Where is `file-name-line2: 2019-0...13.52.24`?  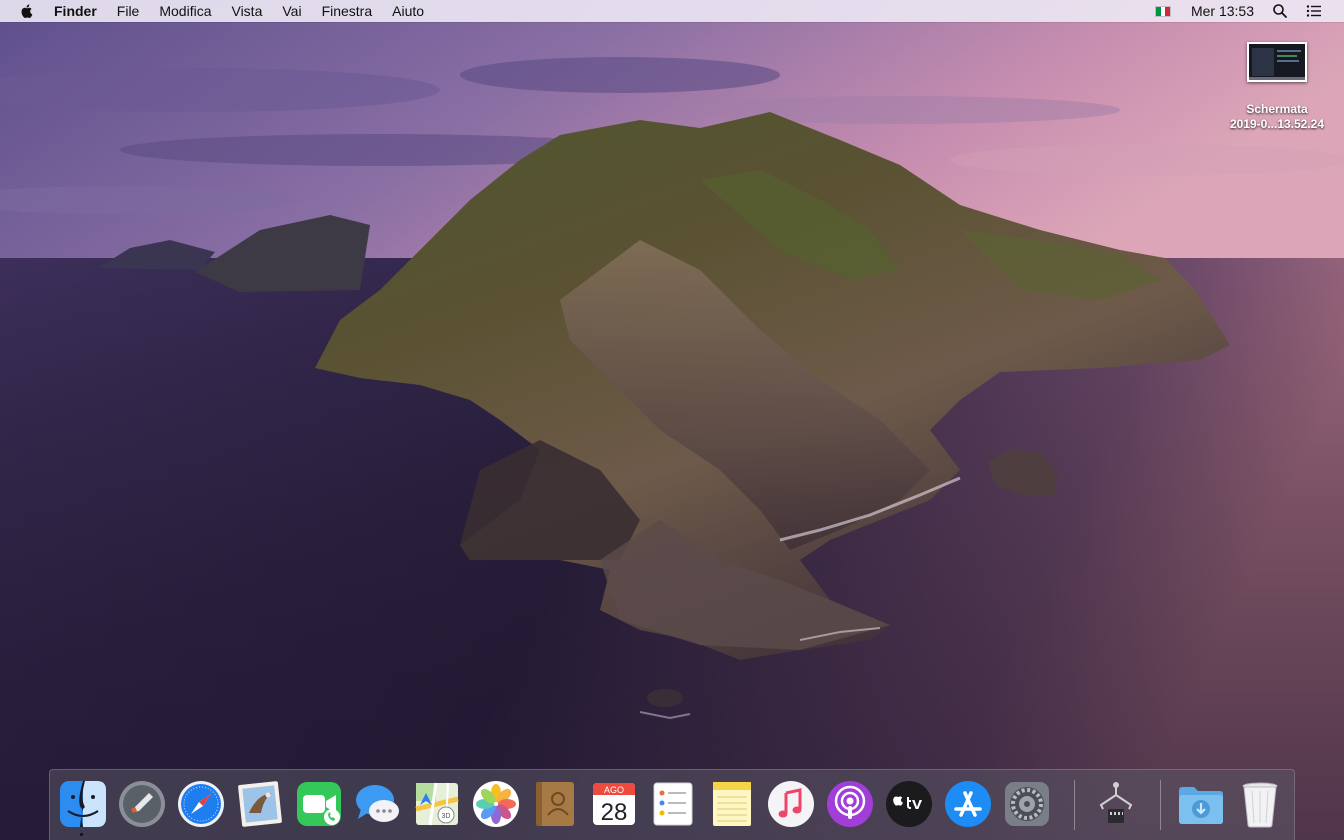
file-name-line2: 2019-0...13.52.24 is located at coordinates (1277, 124).